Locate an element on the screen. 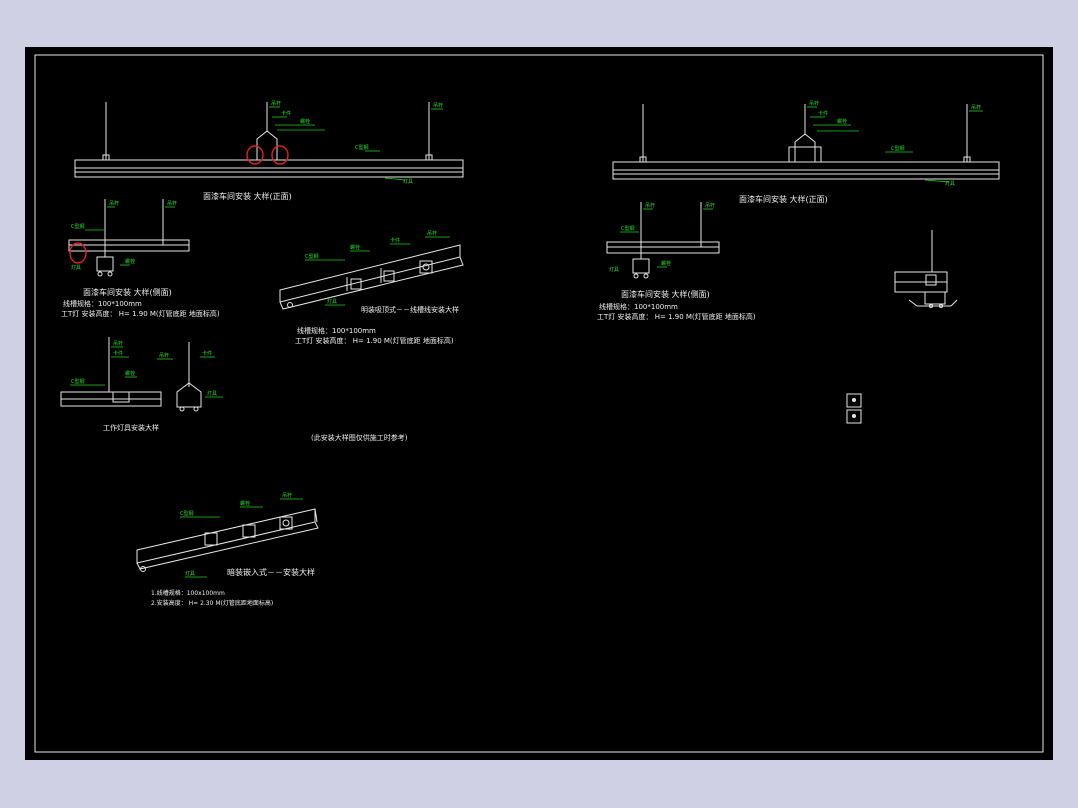  front-view-title: 面漆车间安装 大样(正面) is located at coordinates (247, 196).